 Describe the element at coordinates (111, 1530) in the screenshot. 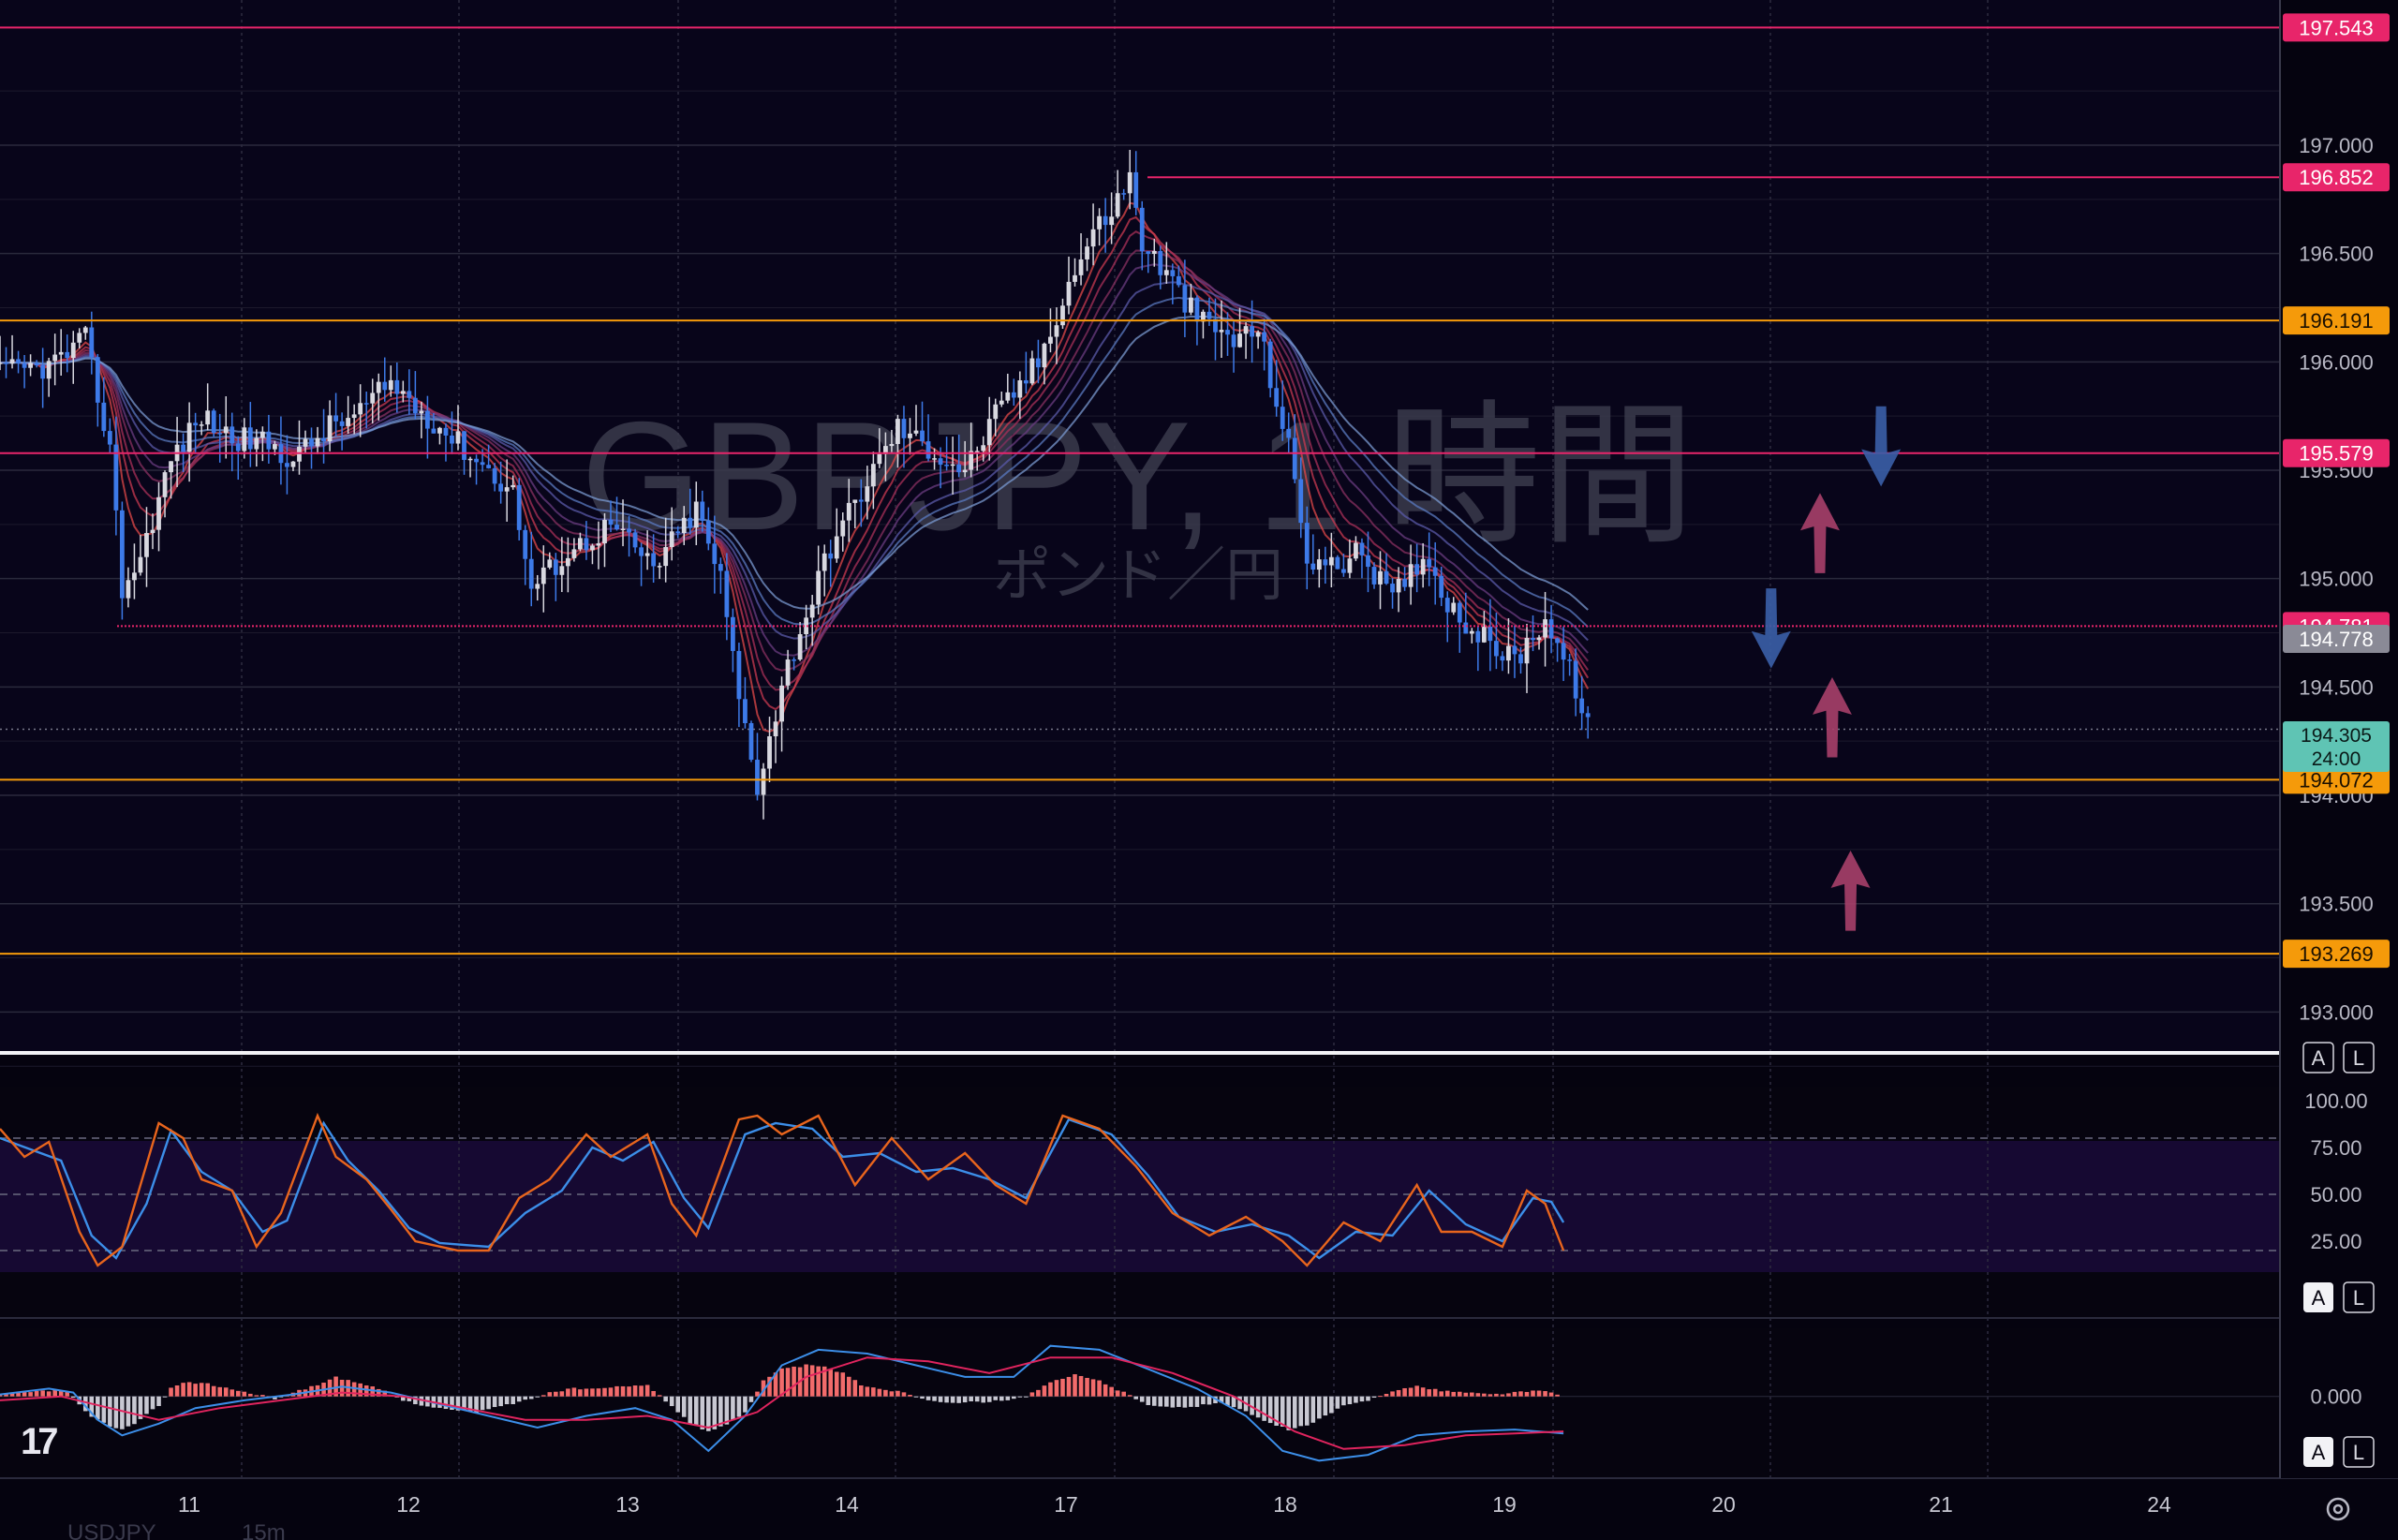

I see `secondary-symbol: USDJPY` at that location.